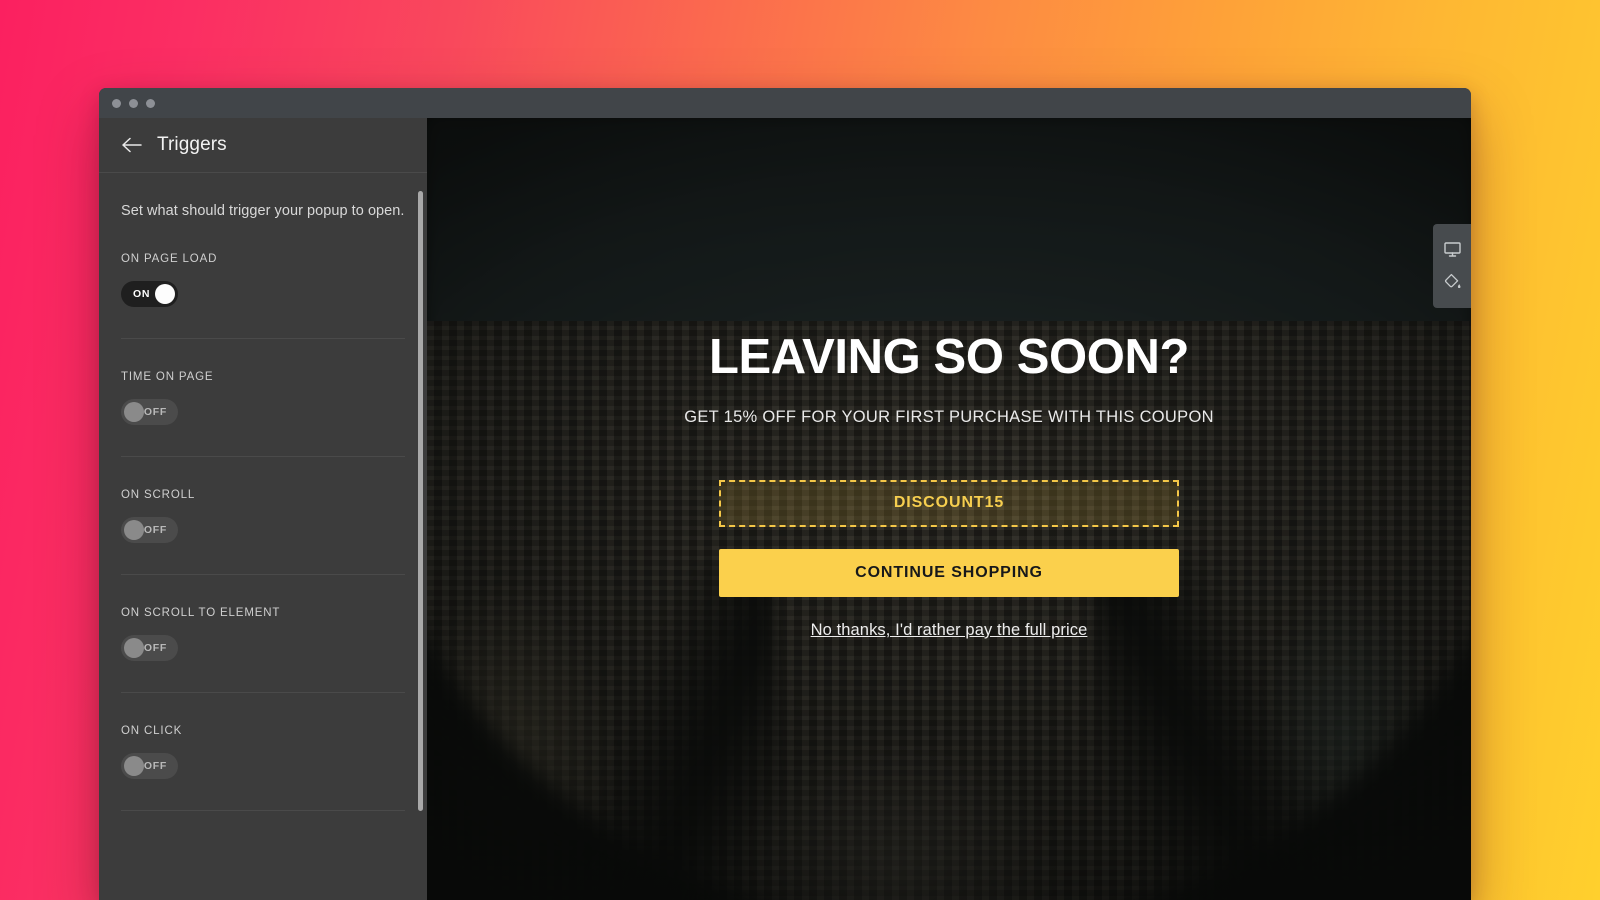 This screenshot has width=1600, height=900. I want to click on sidebar-header: Triggers, so click(263, 145).